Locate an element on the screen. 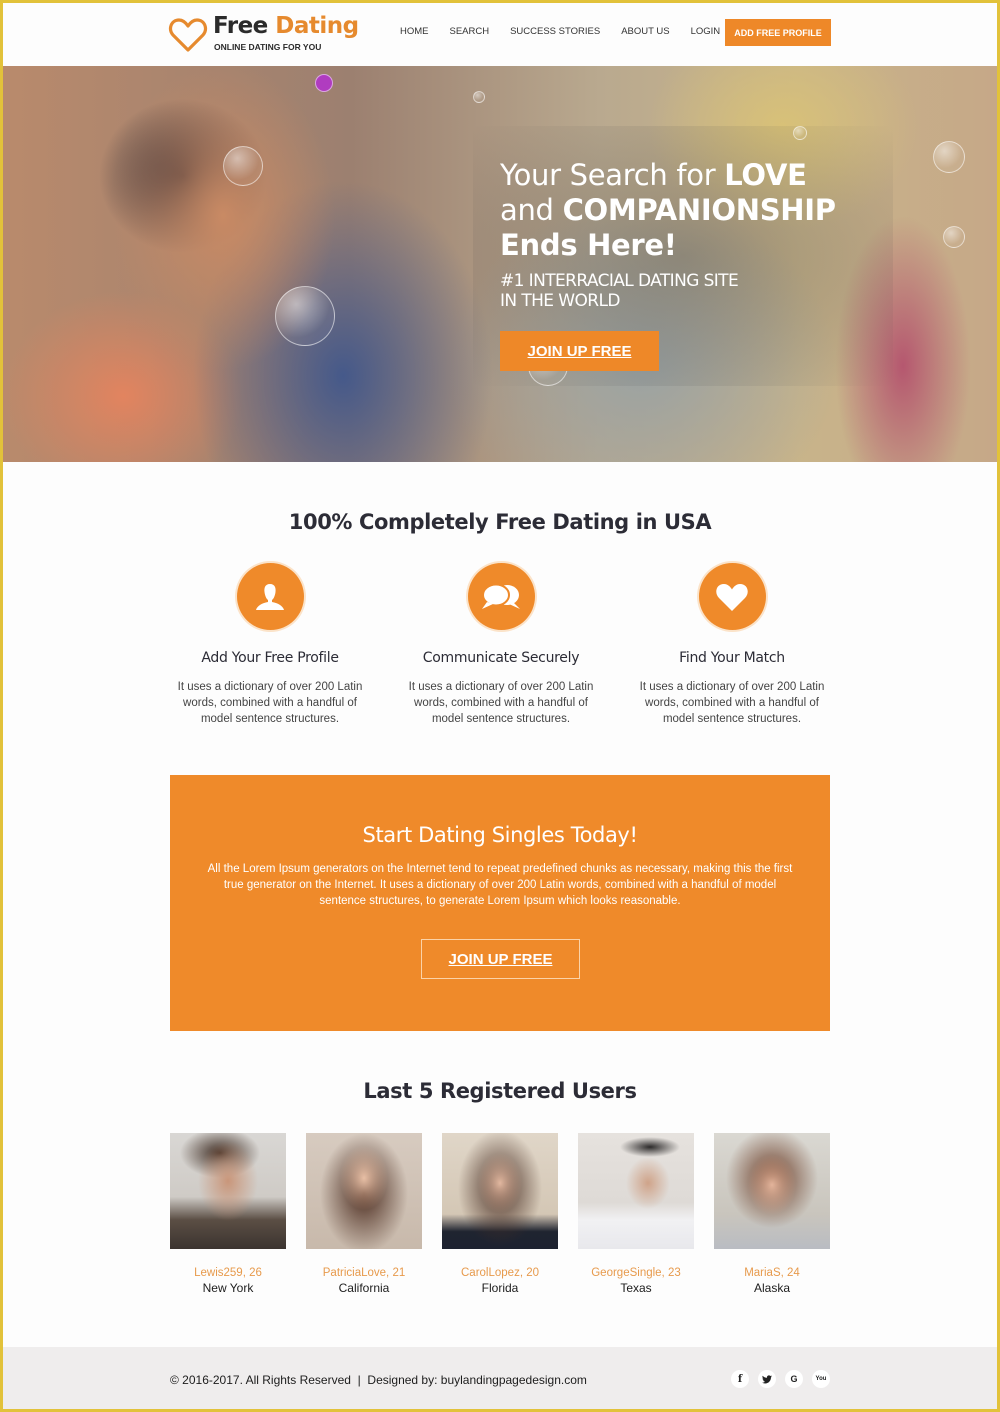  user-card: PatriciaLove, 21 California is located at coordinates (364, 1214).